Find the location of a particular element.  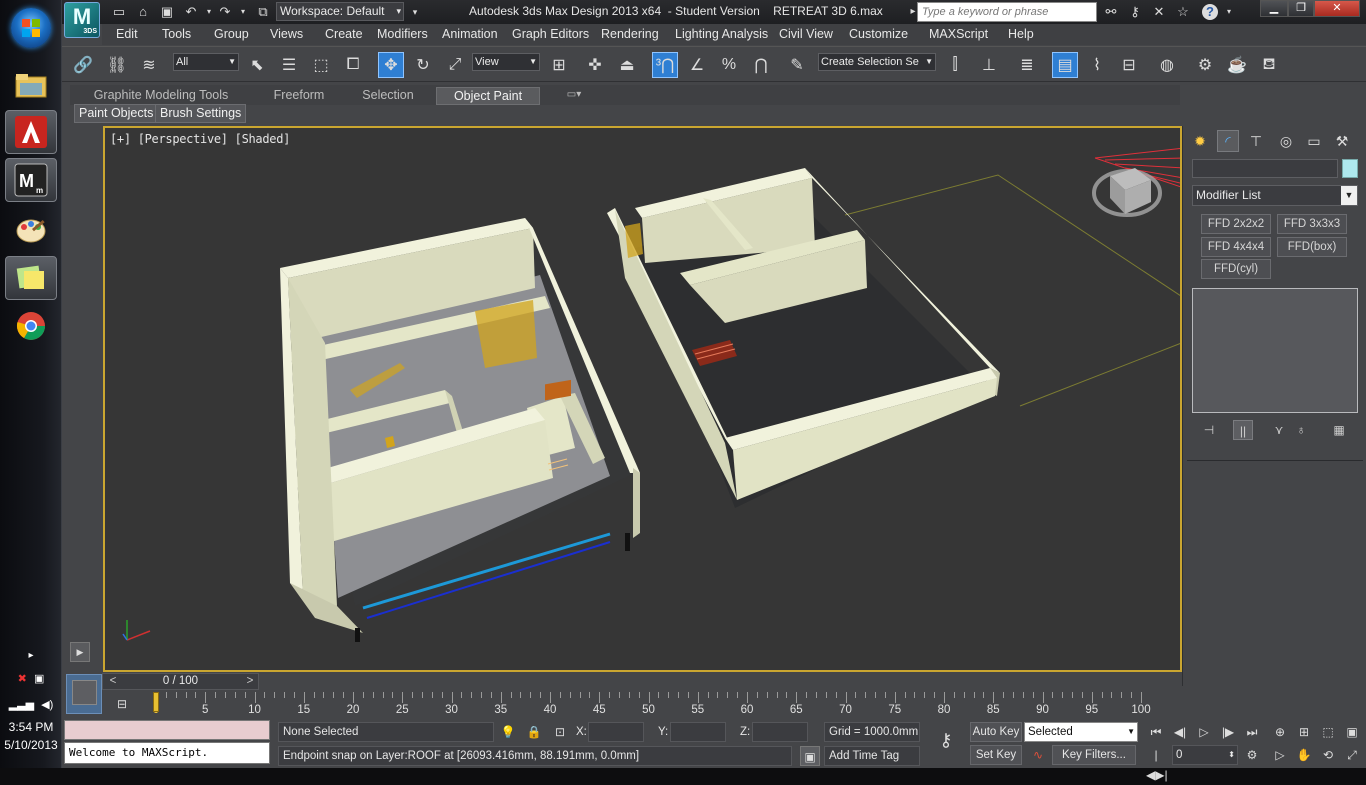

infocenter-search-input: Type a keyword or phrase is located at coordinates (1007, 12).